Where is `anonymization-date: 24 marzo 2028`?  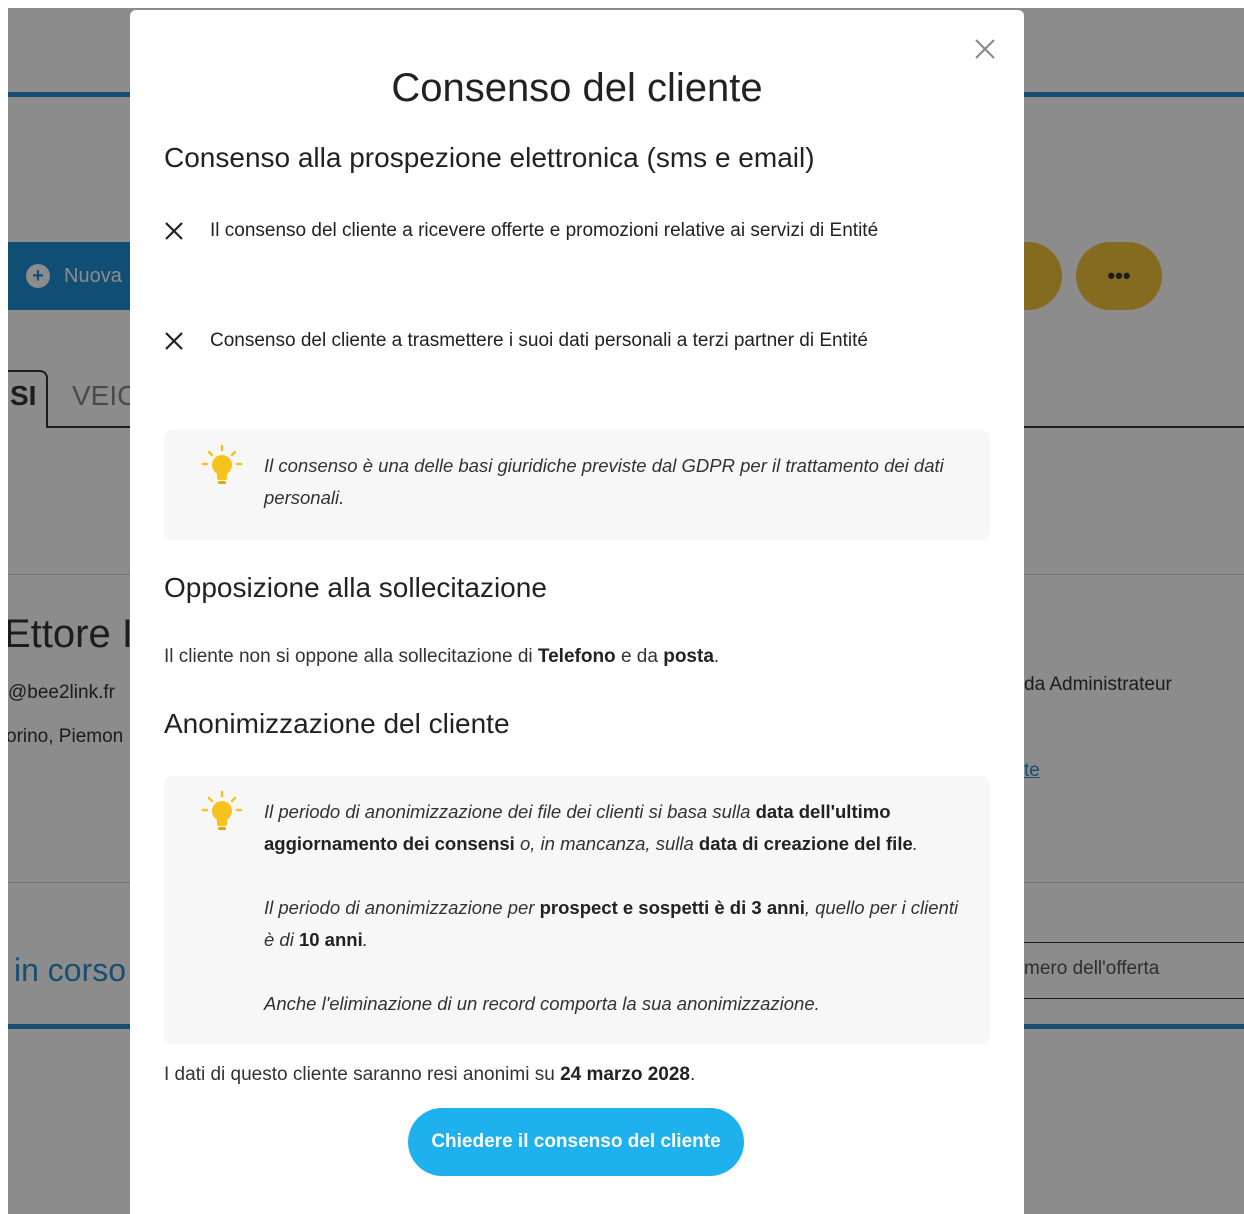
anonymization-date: 24 marzo 2028 is located at coordinates (625, 1074).